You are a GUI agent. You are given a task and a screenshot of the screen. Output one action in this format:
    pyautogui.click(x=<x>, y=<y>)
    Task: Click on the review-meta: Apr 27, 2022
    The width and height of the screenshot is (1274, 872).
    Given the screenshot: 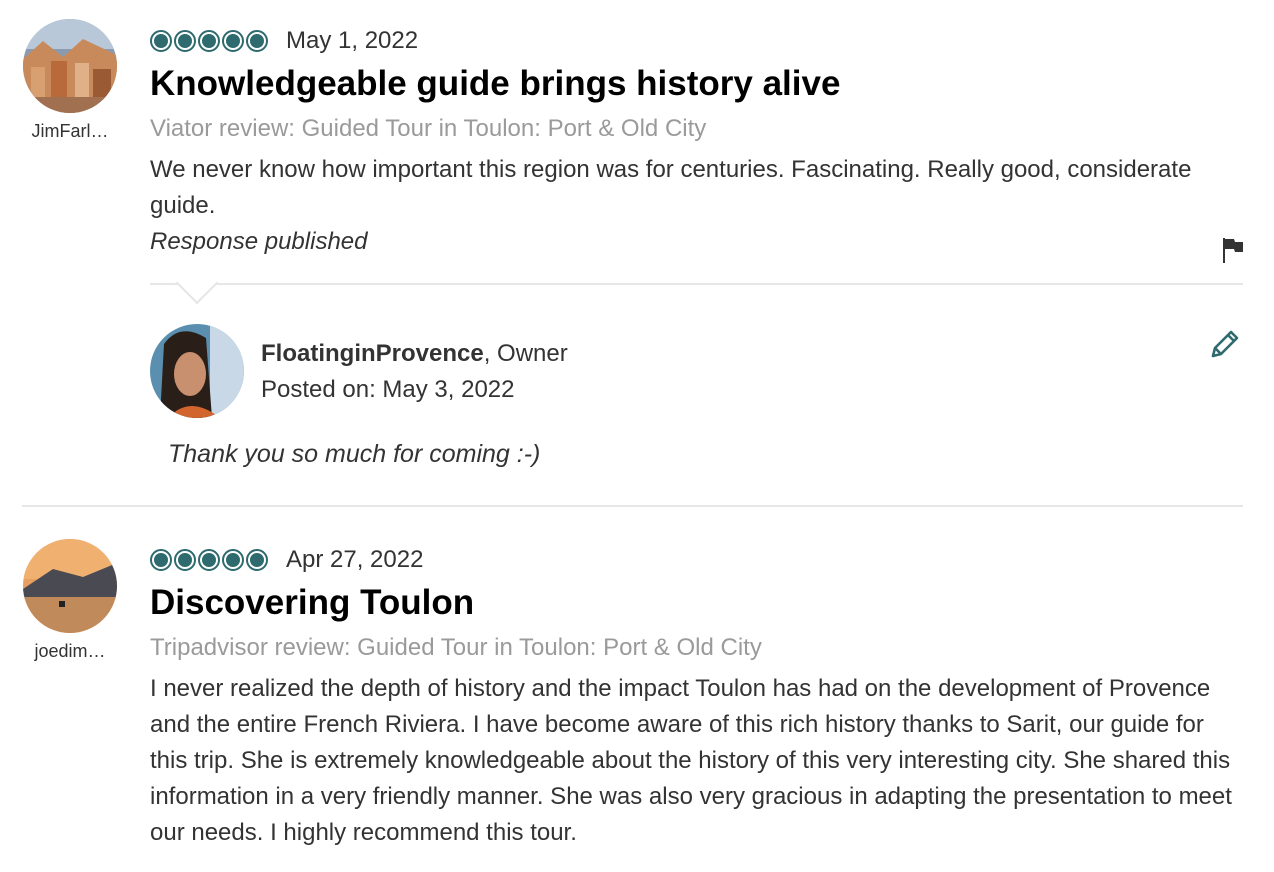 What is the action you would take?
    pyautogui.click(x=697, y=560)
    